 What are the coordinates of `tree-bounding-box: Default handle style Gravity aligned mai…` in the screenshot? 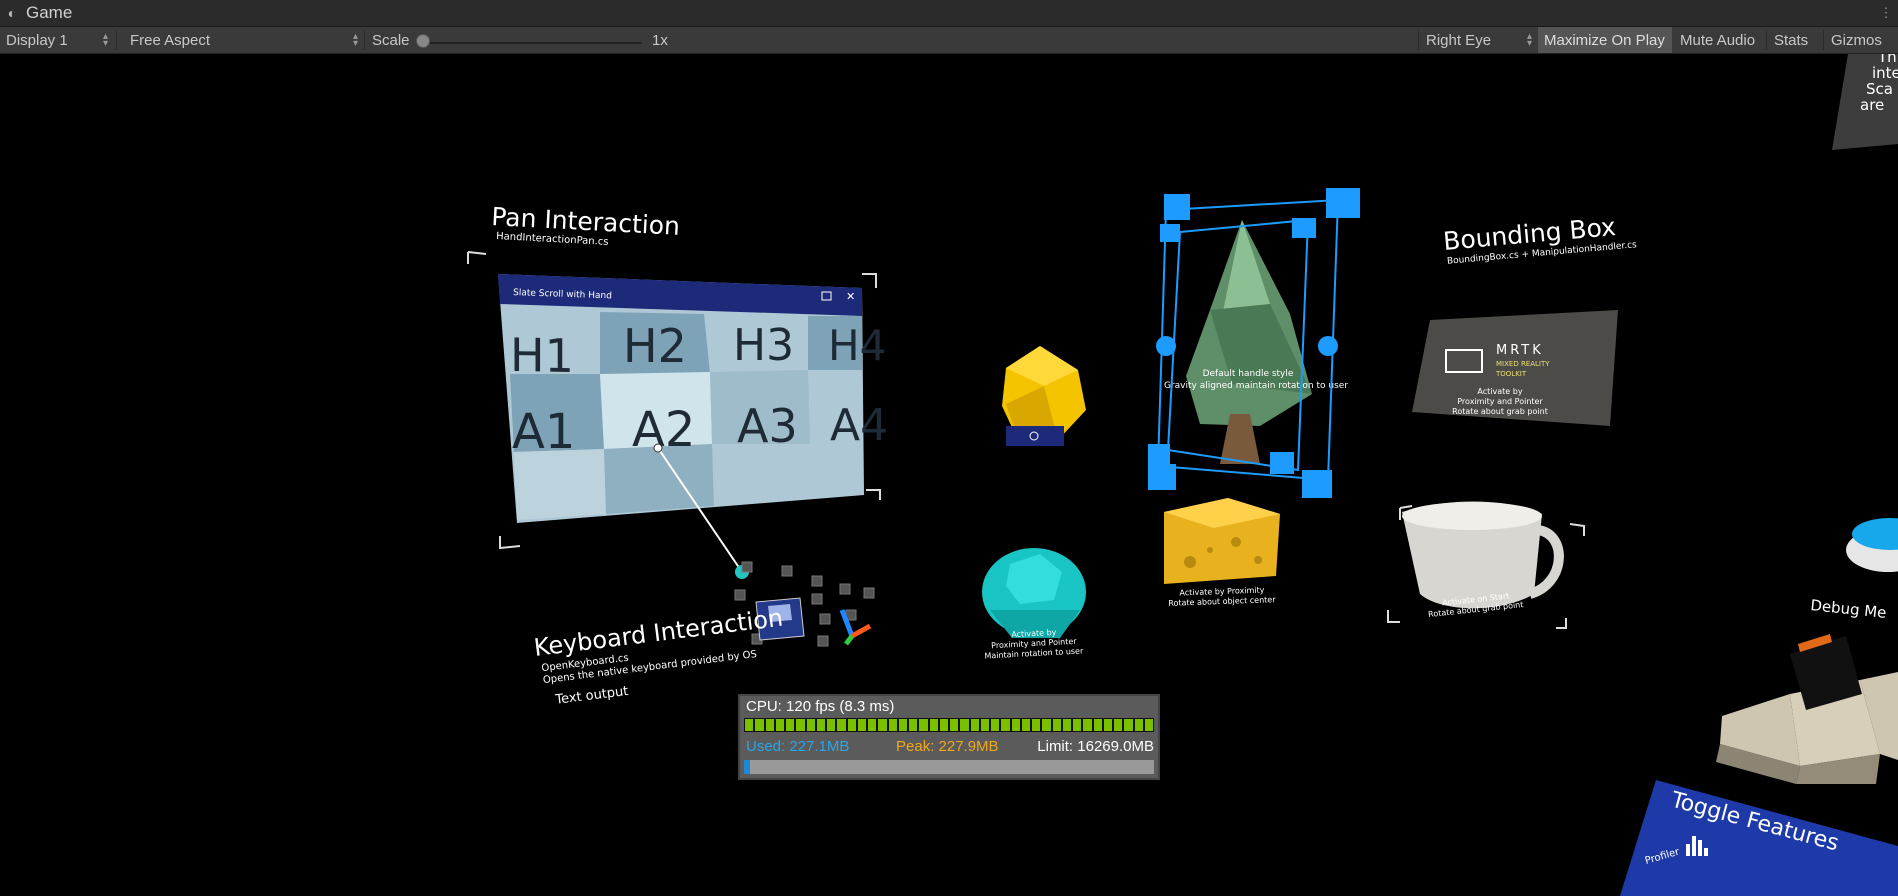 It's located at (1254, 343).